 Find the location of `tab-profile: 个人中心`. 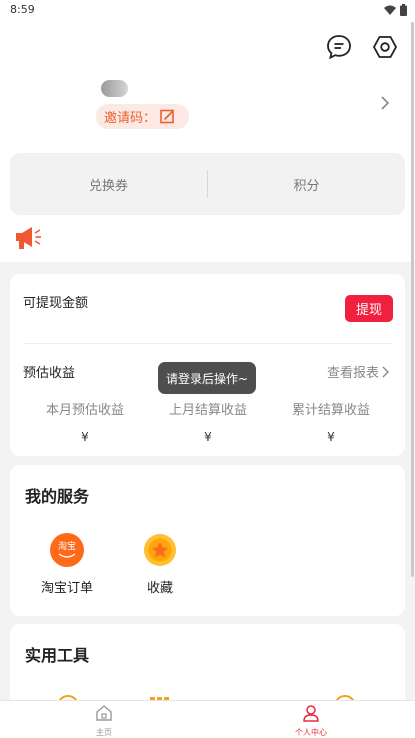

tab-profile: 个人中心 is located at coordinates (311, 721).